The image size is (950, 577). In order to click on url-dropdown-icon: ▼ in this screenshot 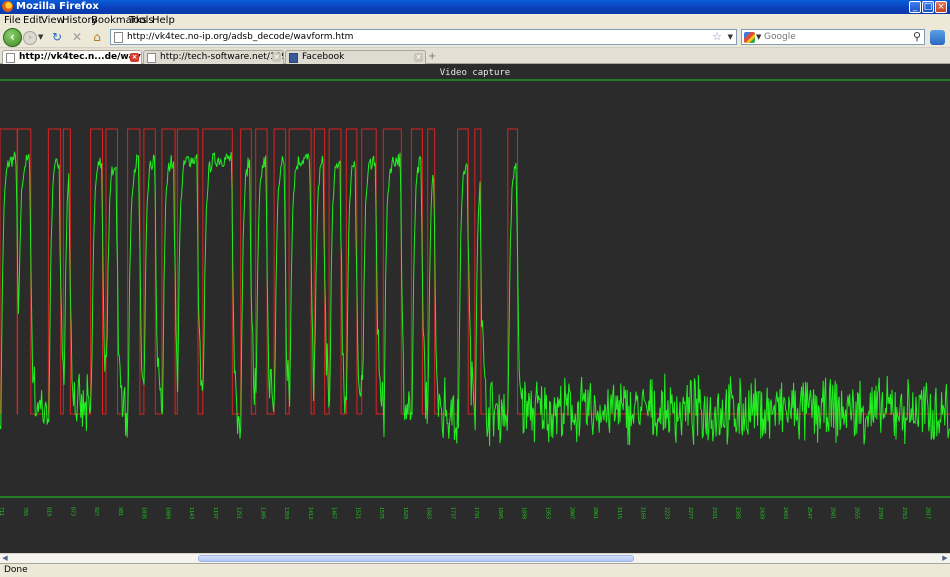, I will do `click(730, 37)`.